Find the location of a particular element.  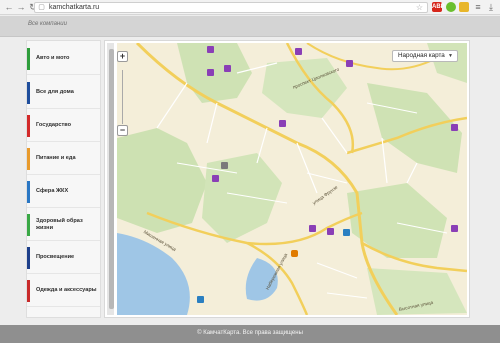

back-button: ← is located at coordinates (9, 7).